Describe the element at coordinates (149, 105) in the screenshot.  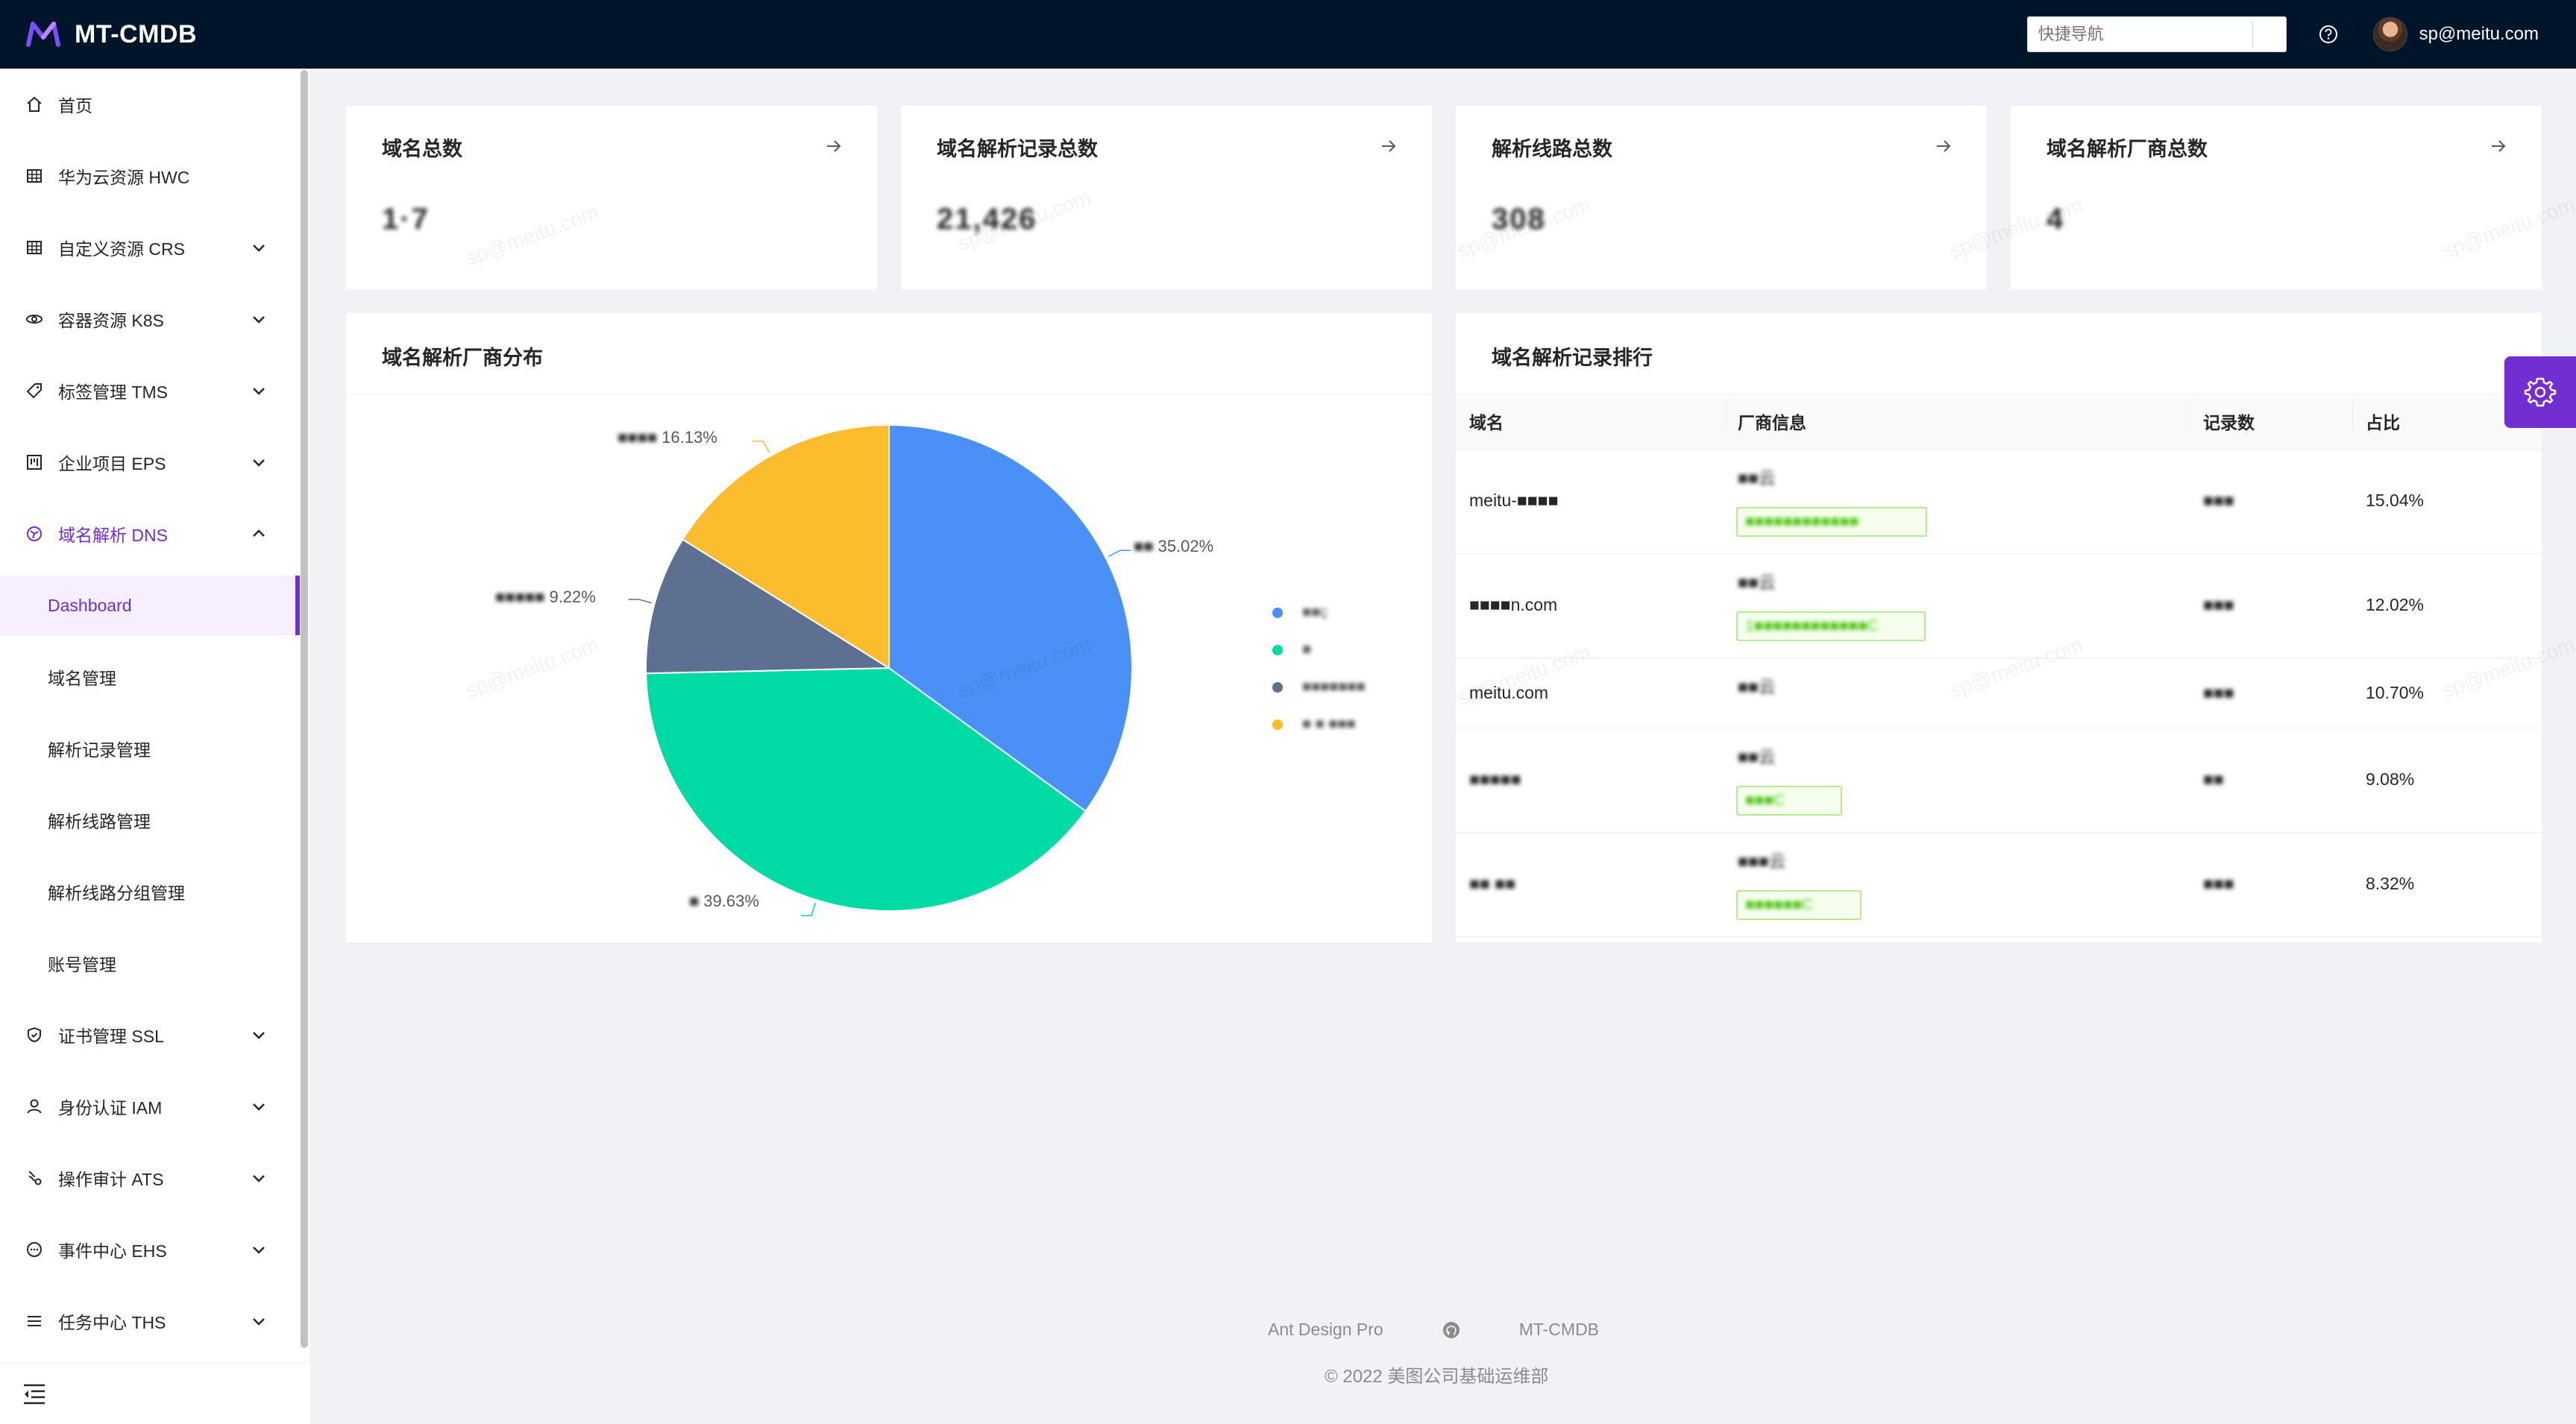
I see `sidebar-item-home: 首页` at that location.